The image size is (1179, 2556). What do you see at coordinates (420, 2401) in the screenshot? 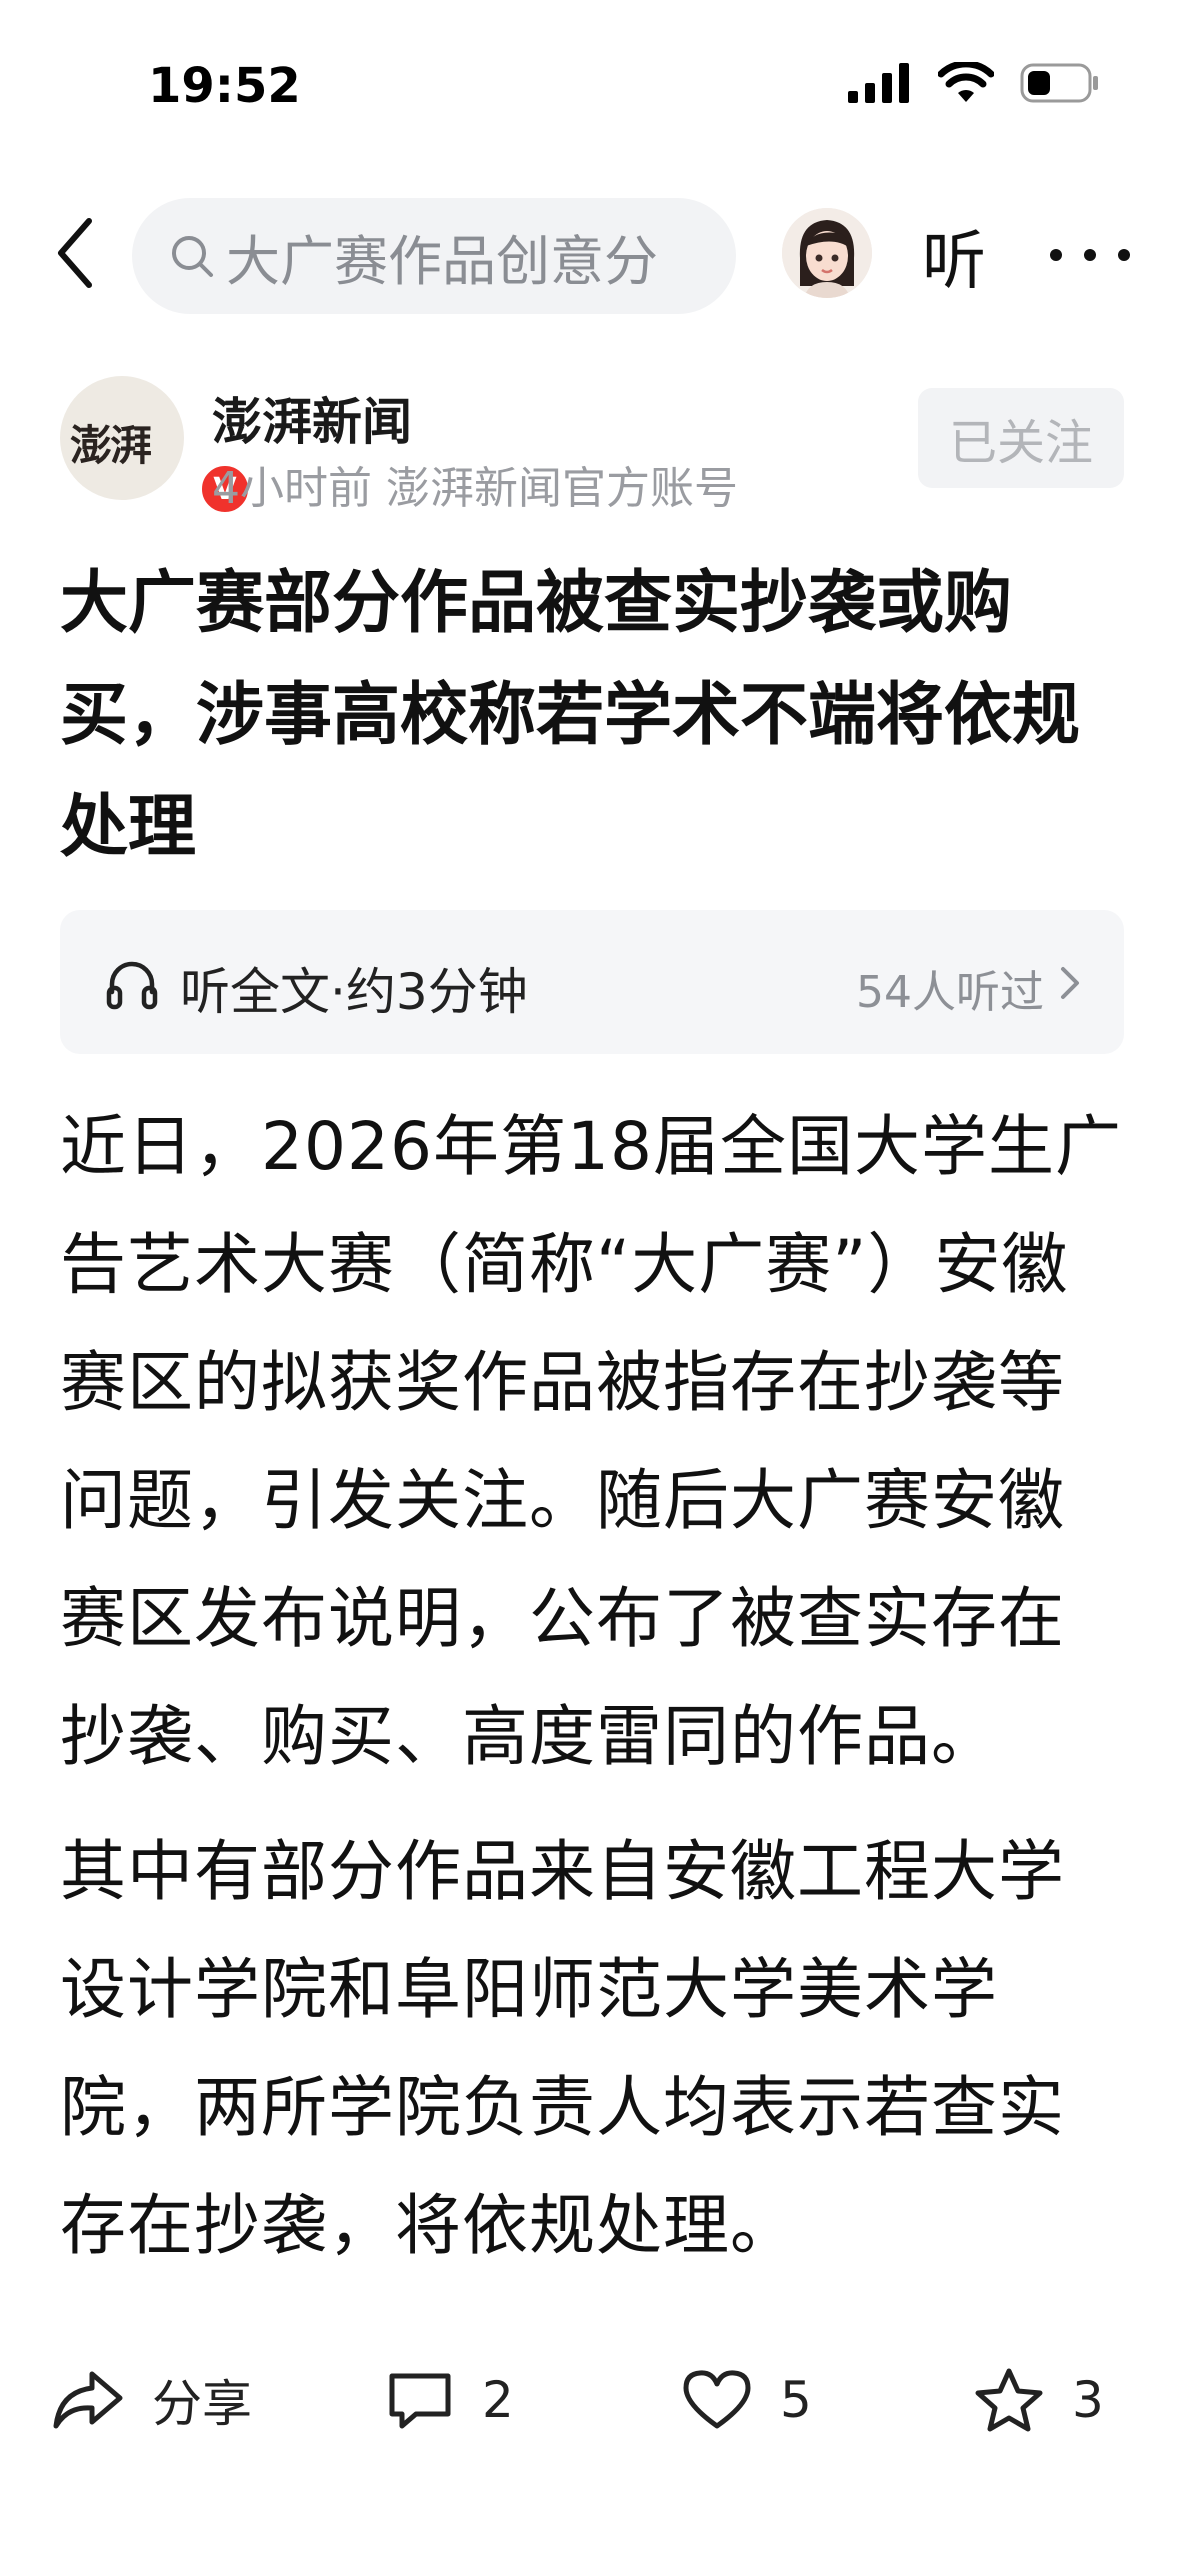
I see `comment-icon` at bounding box center [420, 2401].